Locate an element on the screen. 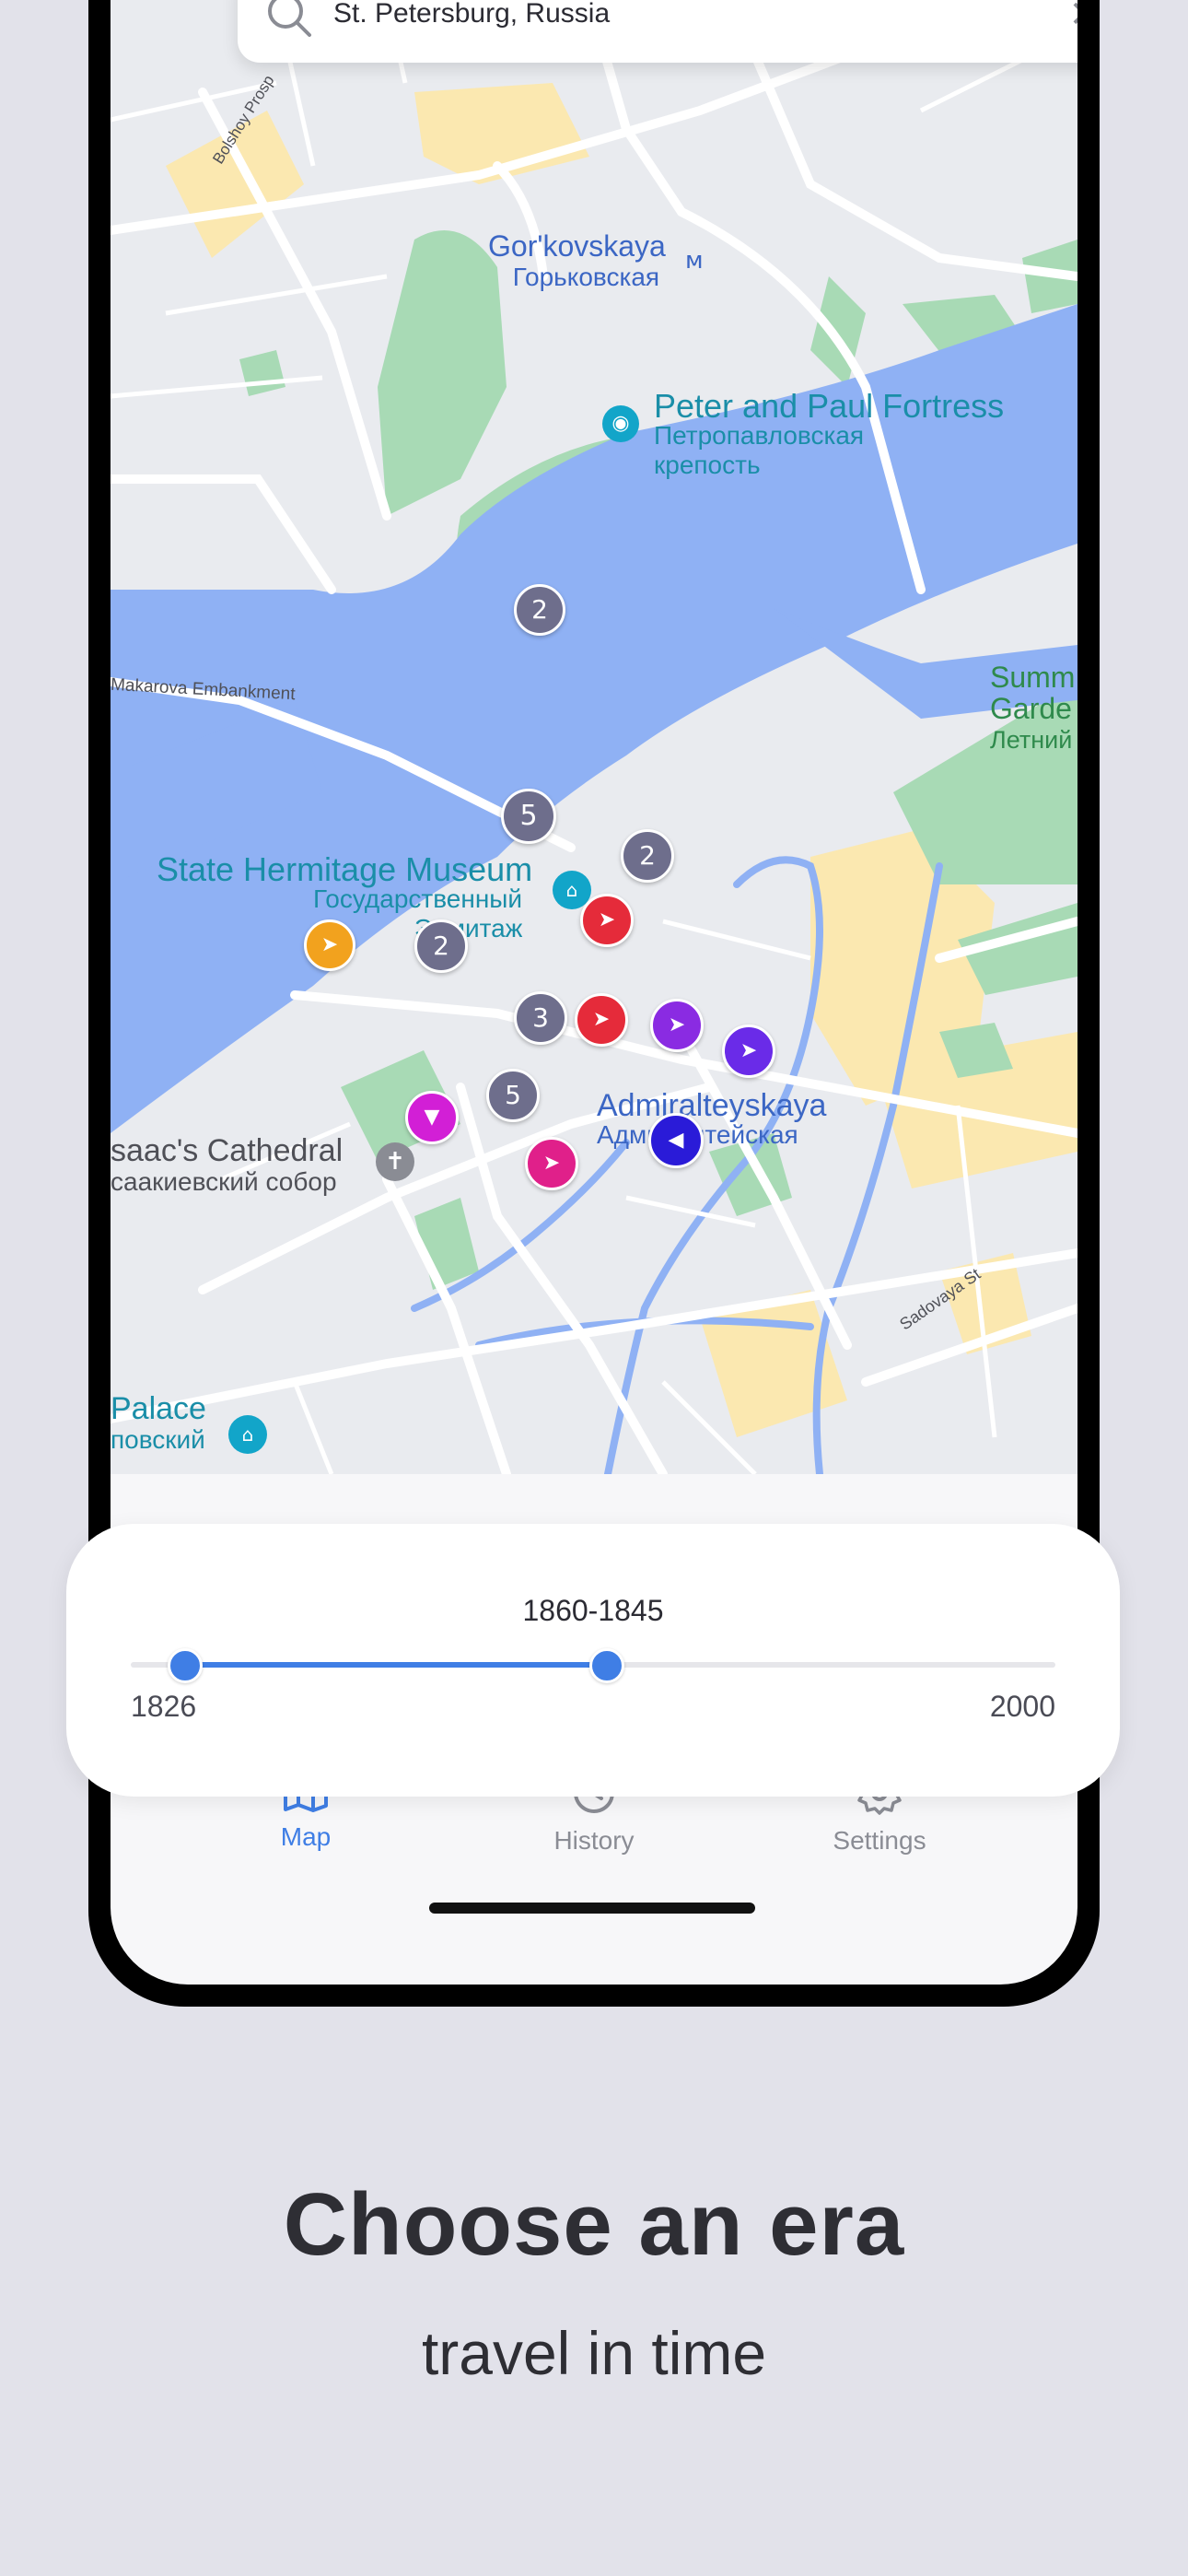 This screenshot has width=1188, height=2576. search-input: St. Petersburg, Russia is located at coordinates (471, 14).